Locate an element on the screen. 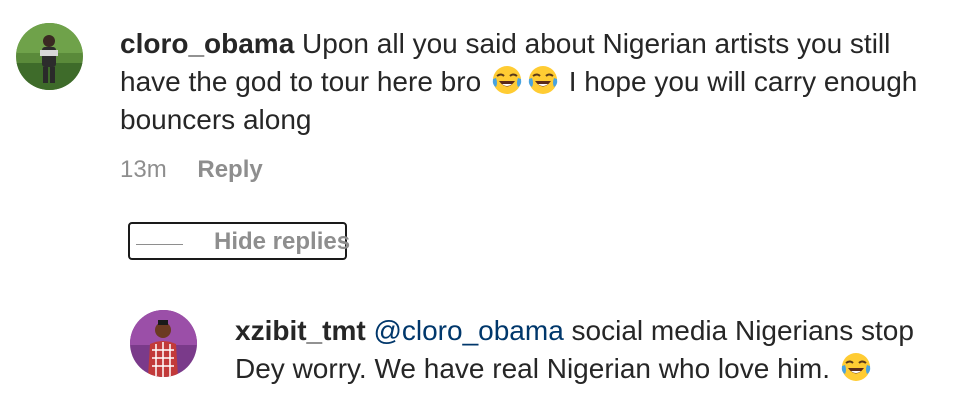  hide-replies-button: Hide replies is located at coordinates (239, 241).